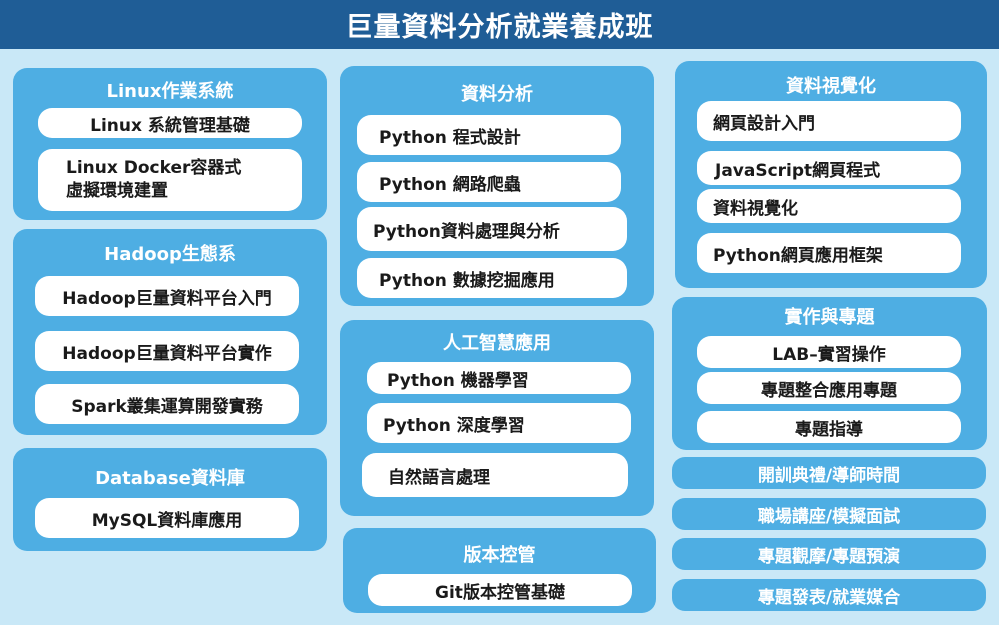  I want to click on panel-title-visualization: 資料視覺化, so click(831, 86).